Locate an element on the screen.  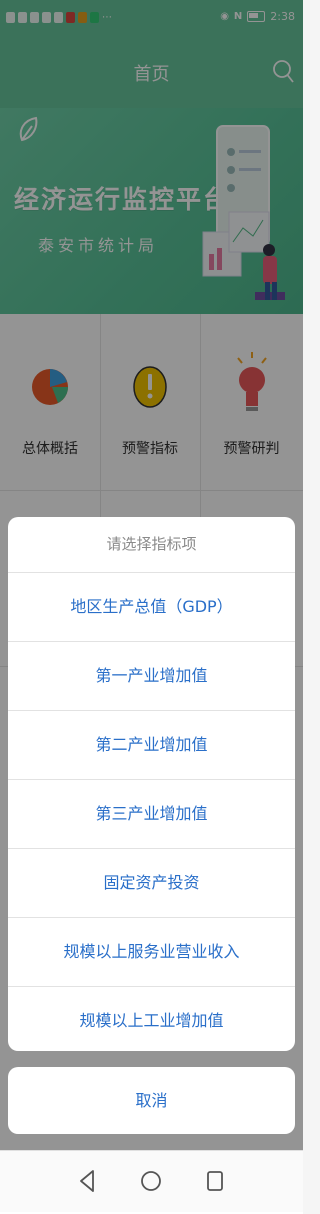
option-secondary-industry: 第二产业增加值 is located at coordinates (151, 745).